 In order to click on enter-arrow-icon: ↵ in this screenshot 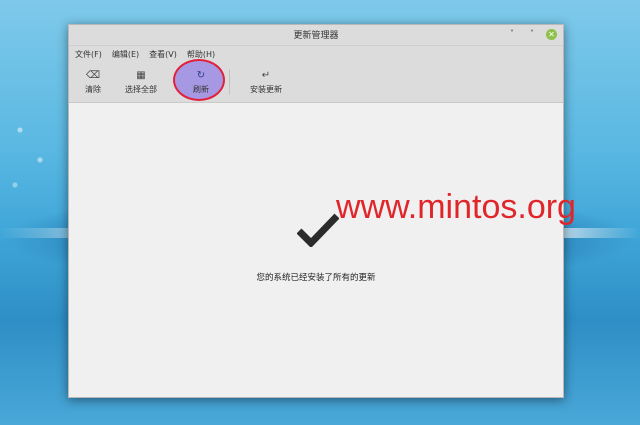, I will do `click(266, 75)`.